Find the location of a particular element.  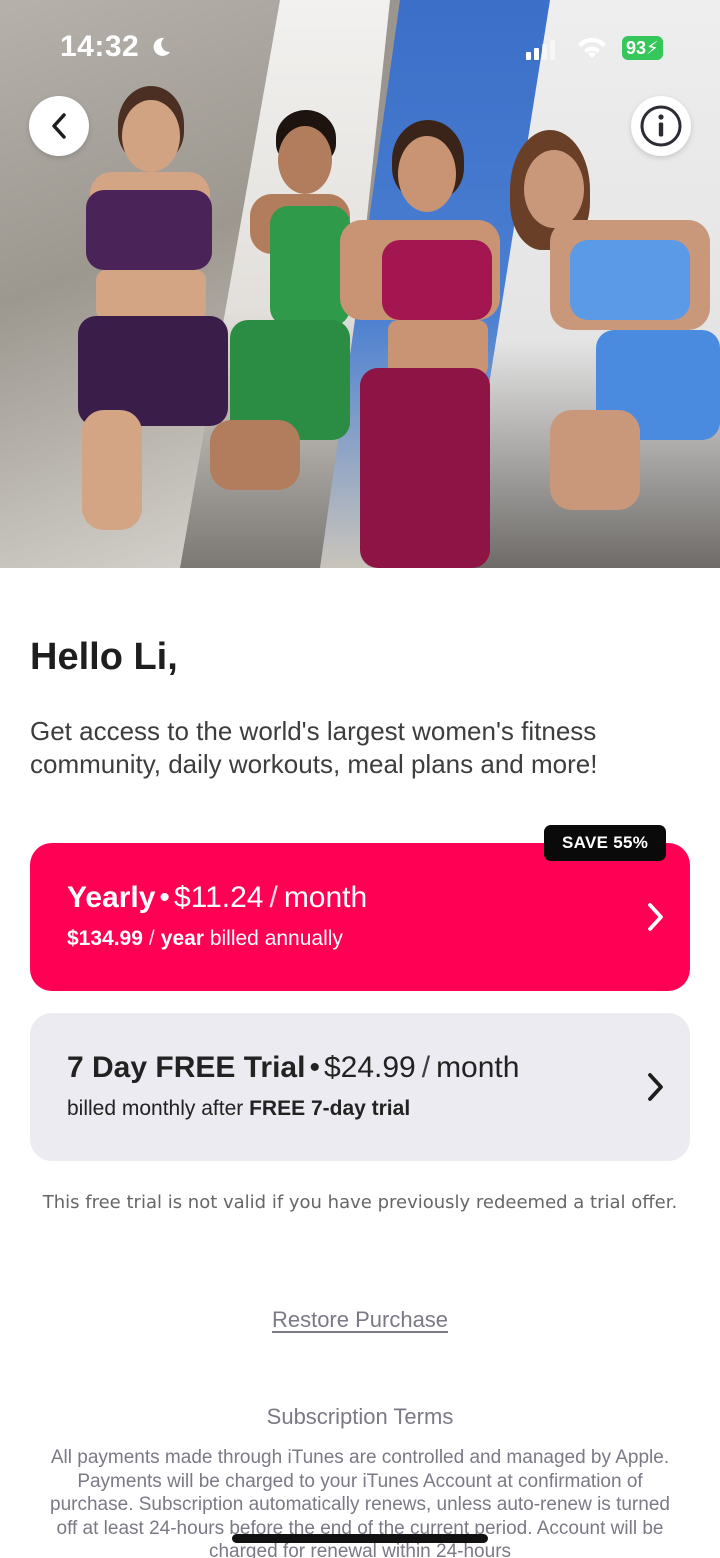

battery-level: 93 is located at coordinates (636, 48).